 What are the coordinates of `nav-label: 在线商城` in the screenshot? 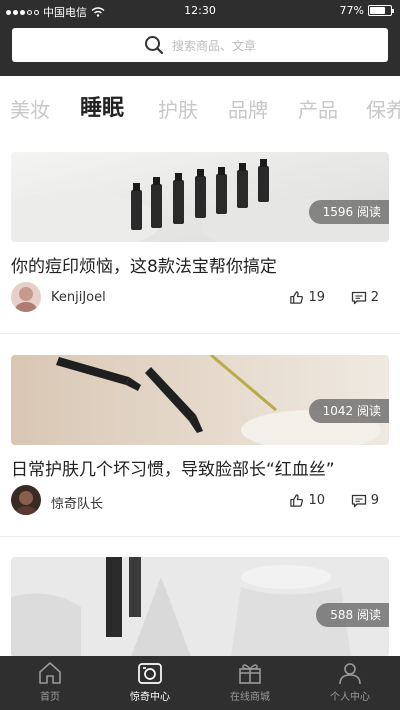 It's located at (250, 697).